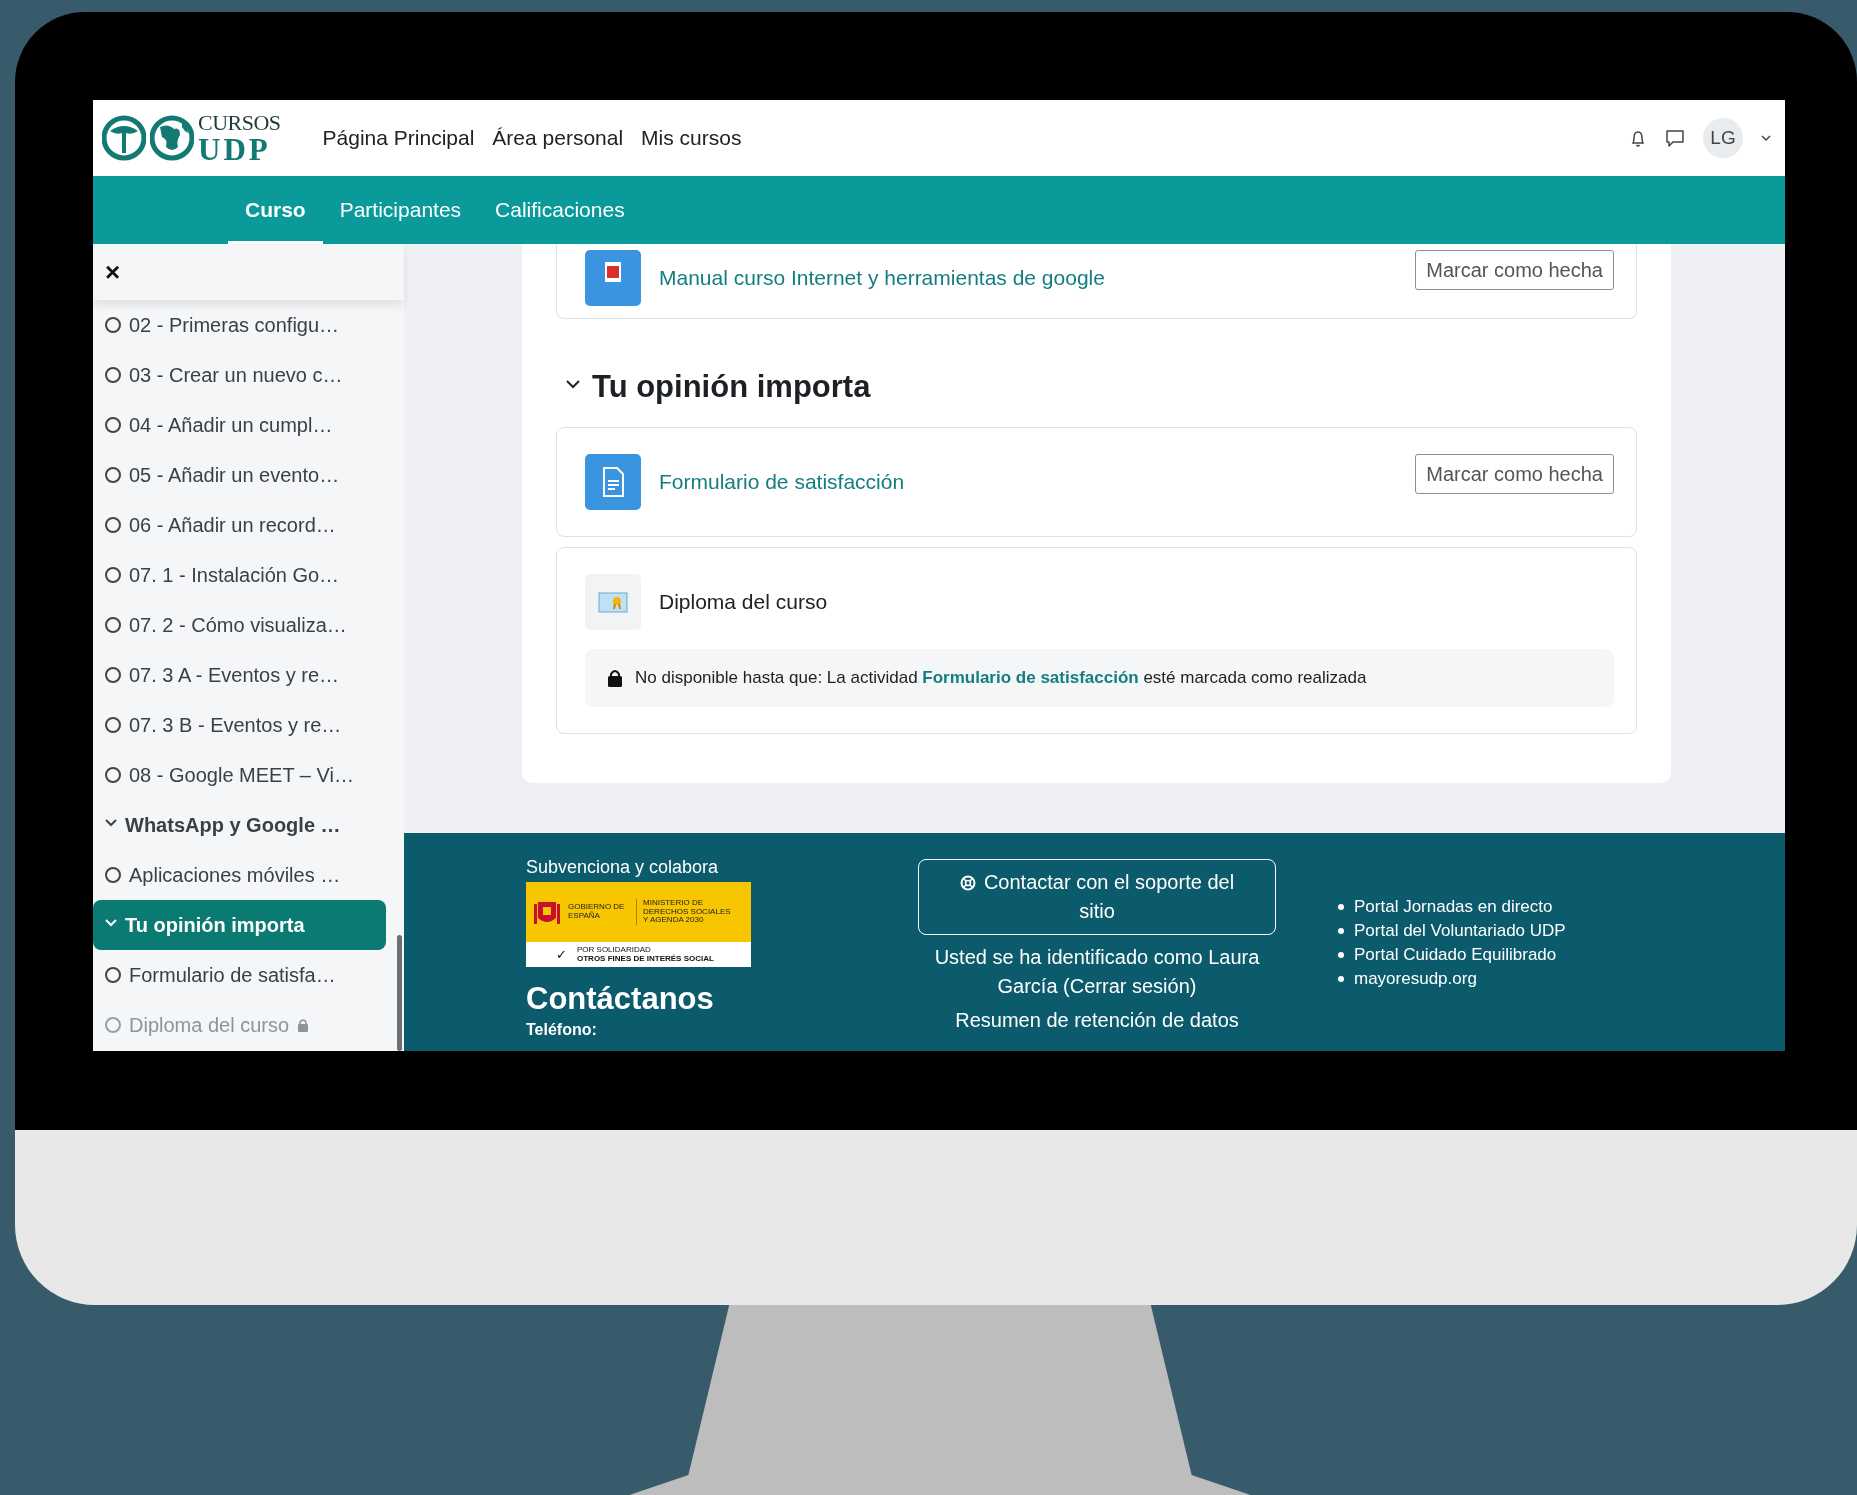 The image size is (1857, 1495). What do you see at coordinates (1638, 138) in the screenshot?
I see `bell-icon` at bounding box center [1638, 138].